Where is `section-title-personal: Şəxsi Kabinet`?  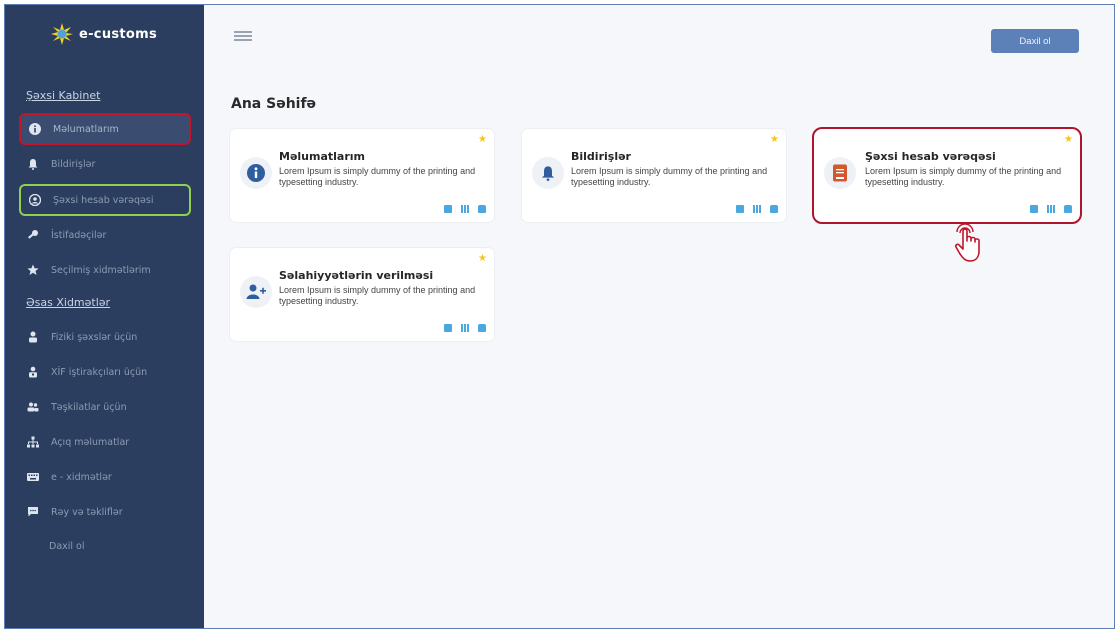
section-title-personal: Şəxsi Kabinet is located at coordinates (63, 95).